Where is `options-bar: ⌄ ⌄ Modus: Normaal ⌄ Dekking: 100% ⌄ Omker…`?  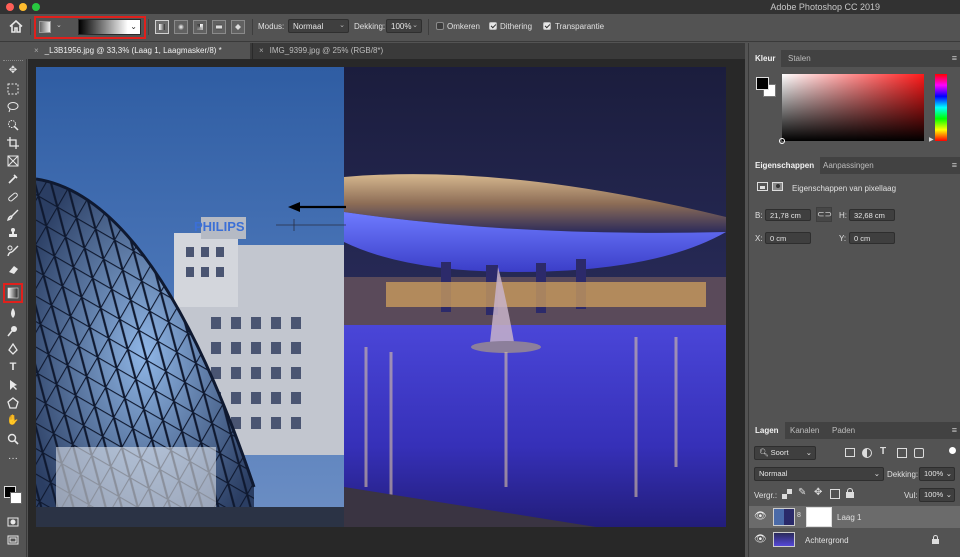
options-bar: ⌄ ⌄ Modus: Normaal ⌄ Dekking: 100% ⌄ Omker… is located at coordinates (480, 28).